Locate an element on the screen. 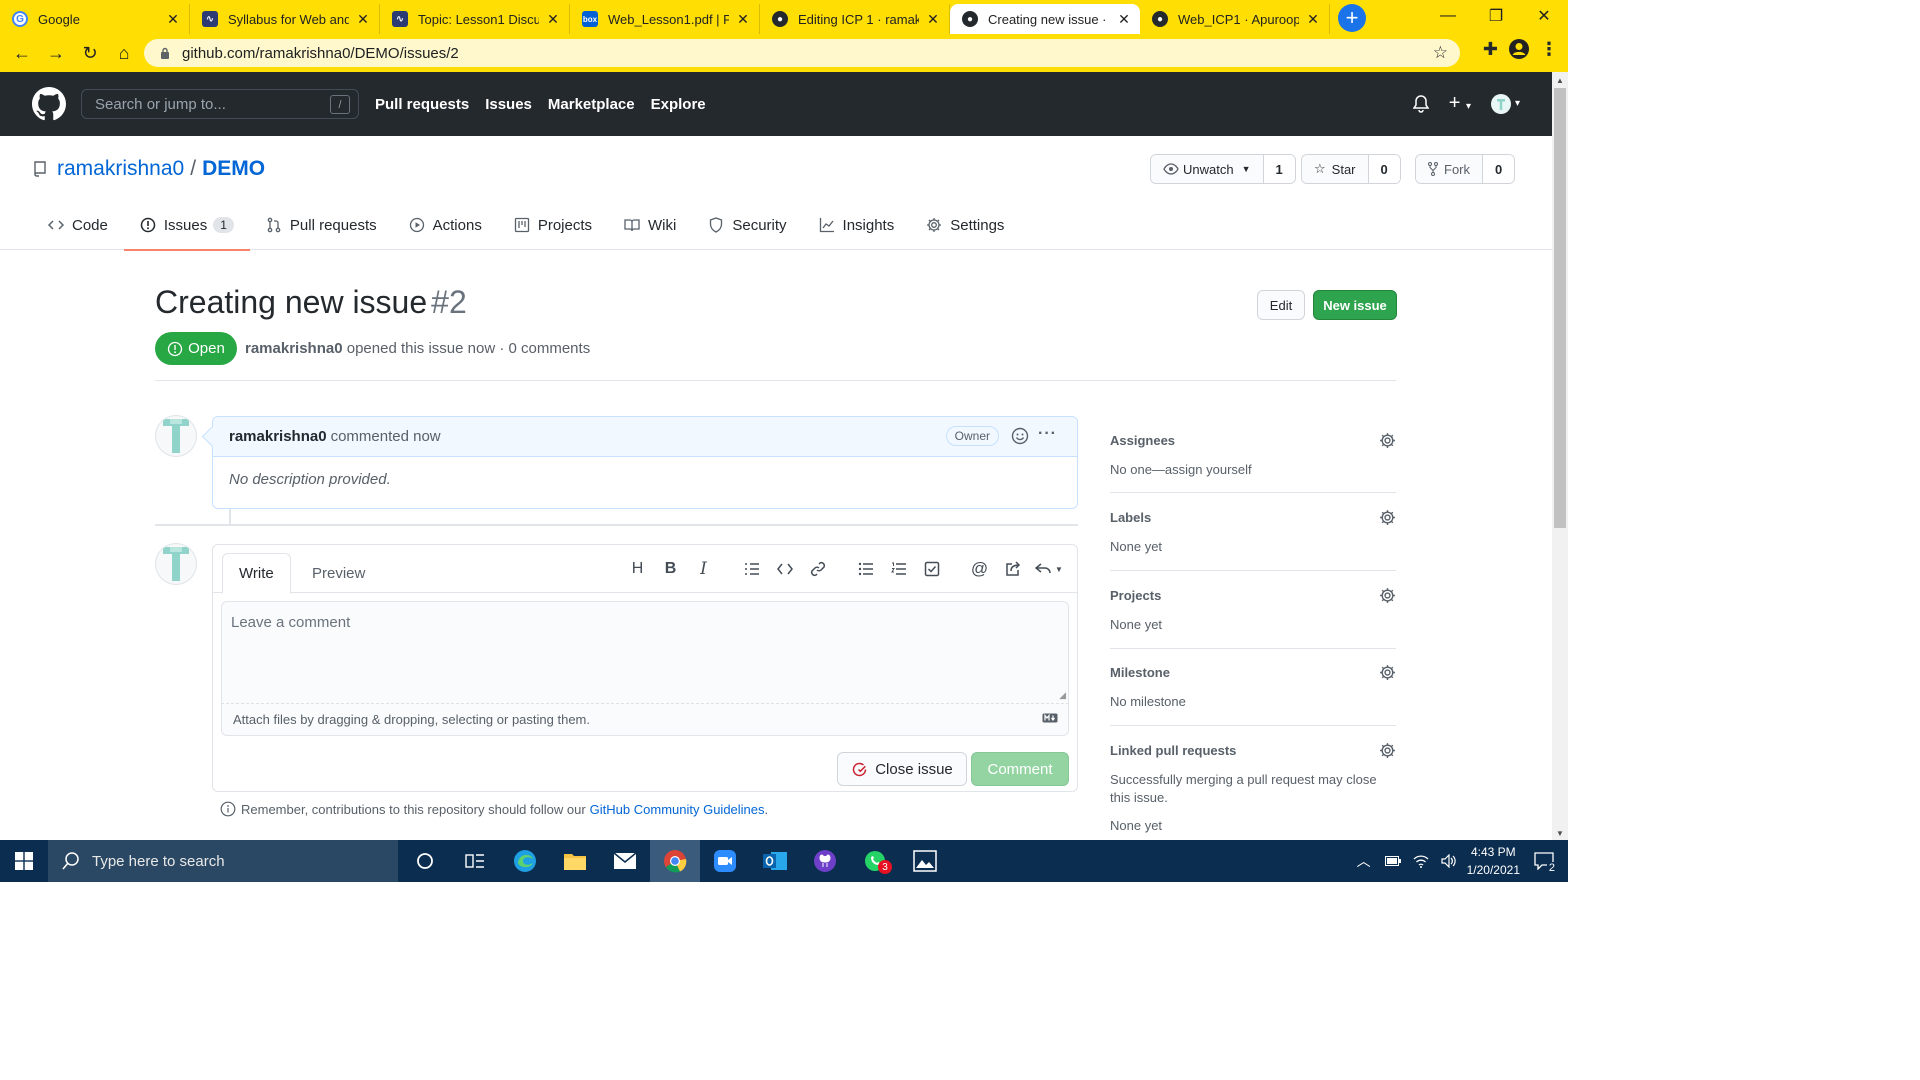 This screenshot has height=1080, width=1920. task-view-icon is located at coordinates (475, 861).